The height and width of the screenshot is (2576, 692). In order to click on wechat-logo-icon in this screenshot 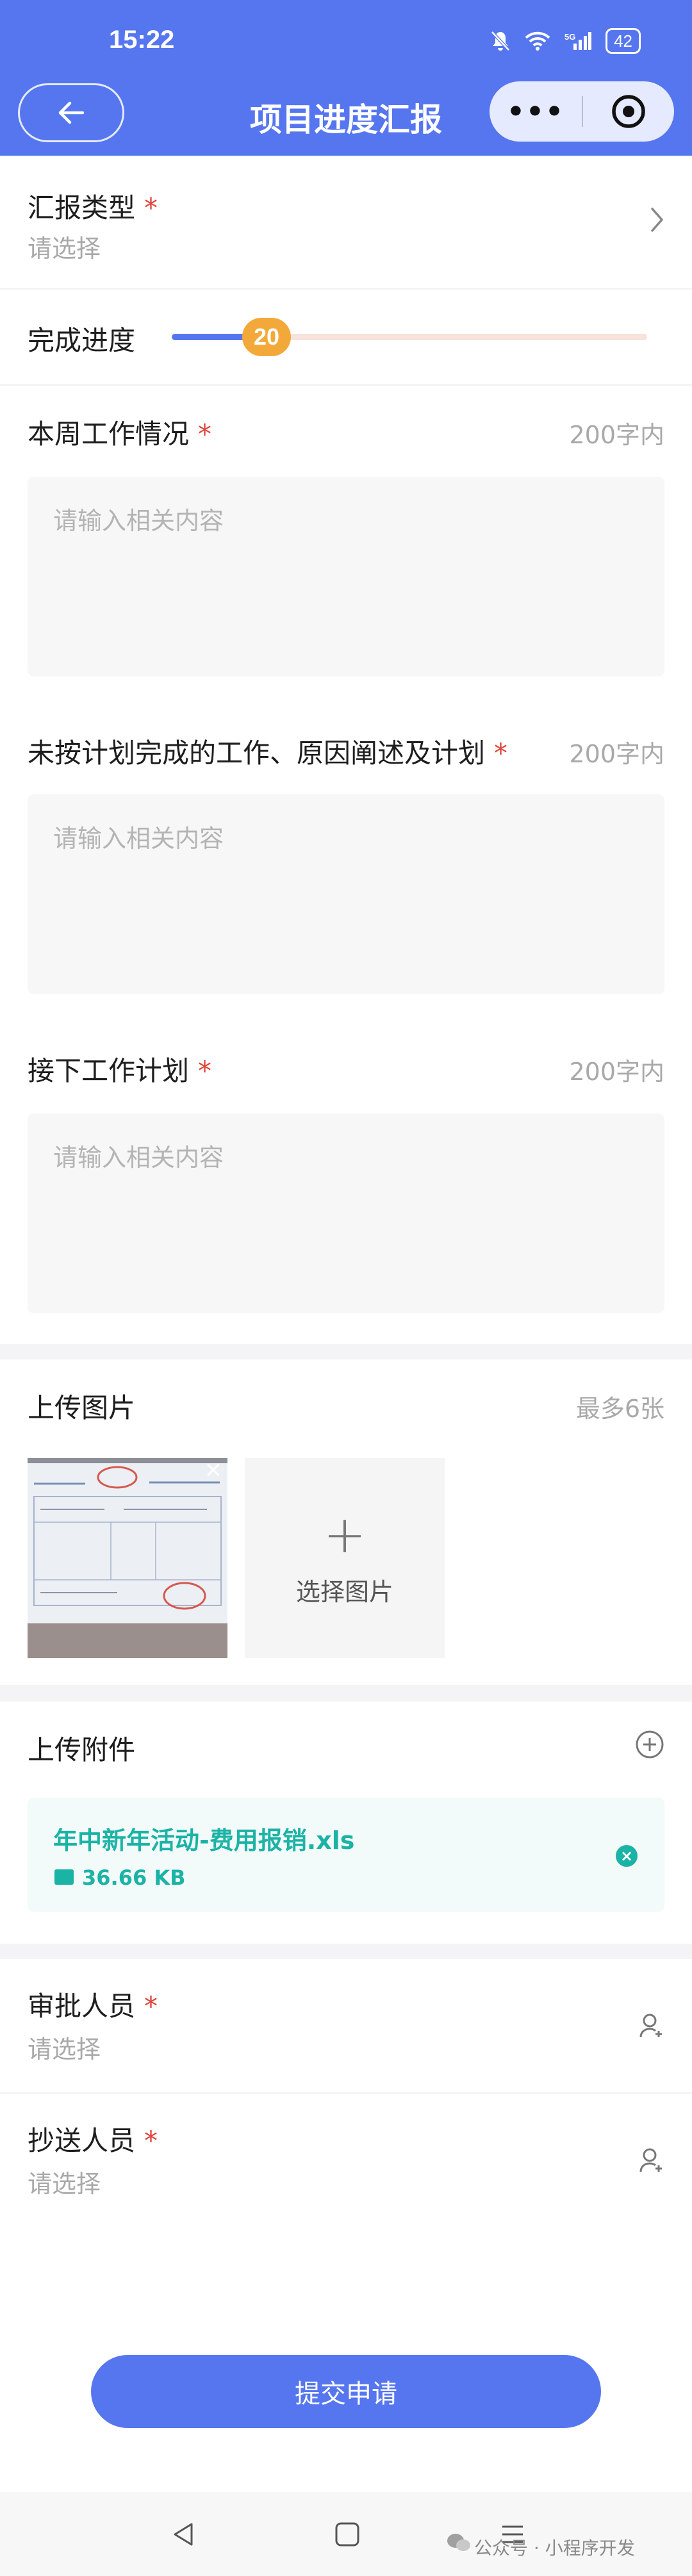, I will do `click(458, 2542)`.